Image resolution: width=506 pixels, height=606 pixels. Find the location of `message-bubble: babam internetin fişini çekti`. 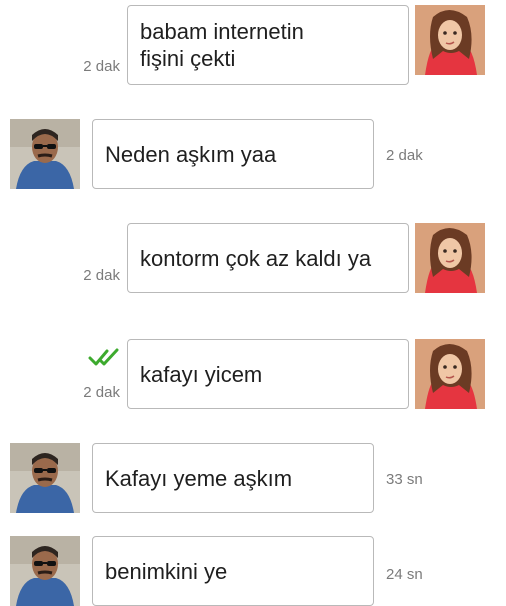

message-bubble: babam internetin fişini çekti is located at coordinates (268, 45).